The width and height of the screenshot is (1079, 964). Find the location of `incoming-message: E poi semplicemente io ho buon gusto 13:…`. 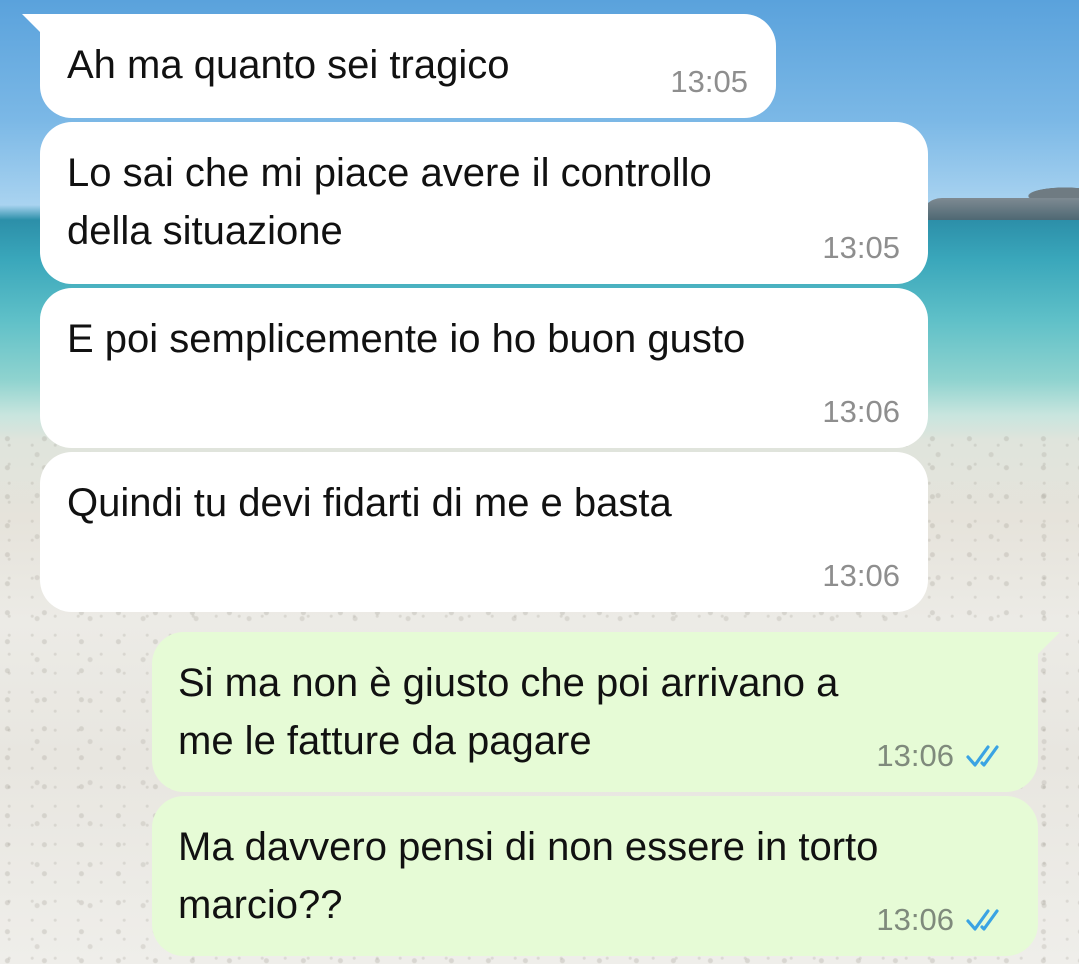

incoming-message: E poi semplicemente io ho buon gusto 13:… is located at coordinates (484, 368).